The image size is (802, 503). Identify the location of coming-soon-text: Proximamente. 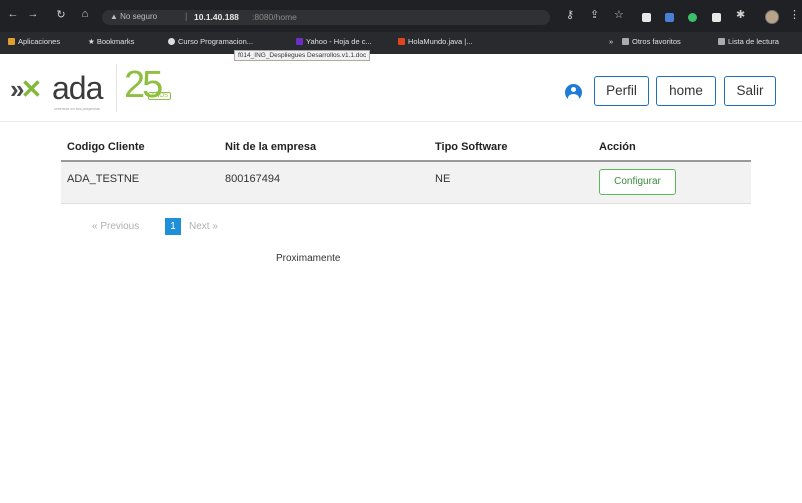
(308, 258).